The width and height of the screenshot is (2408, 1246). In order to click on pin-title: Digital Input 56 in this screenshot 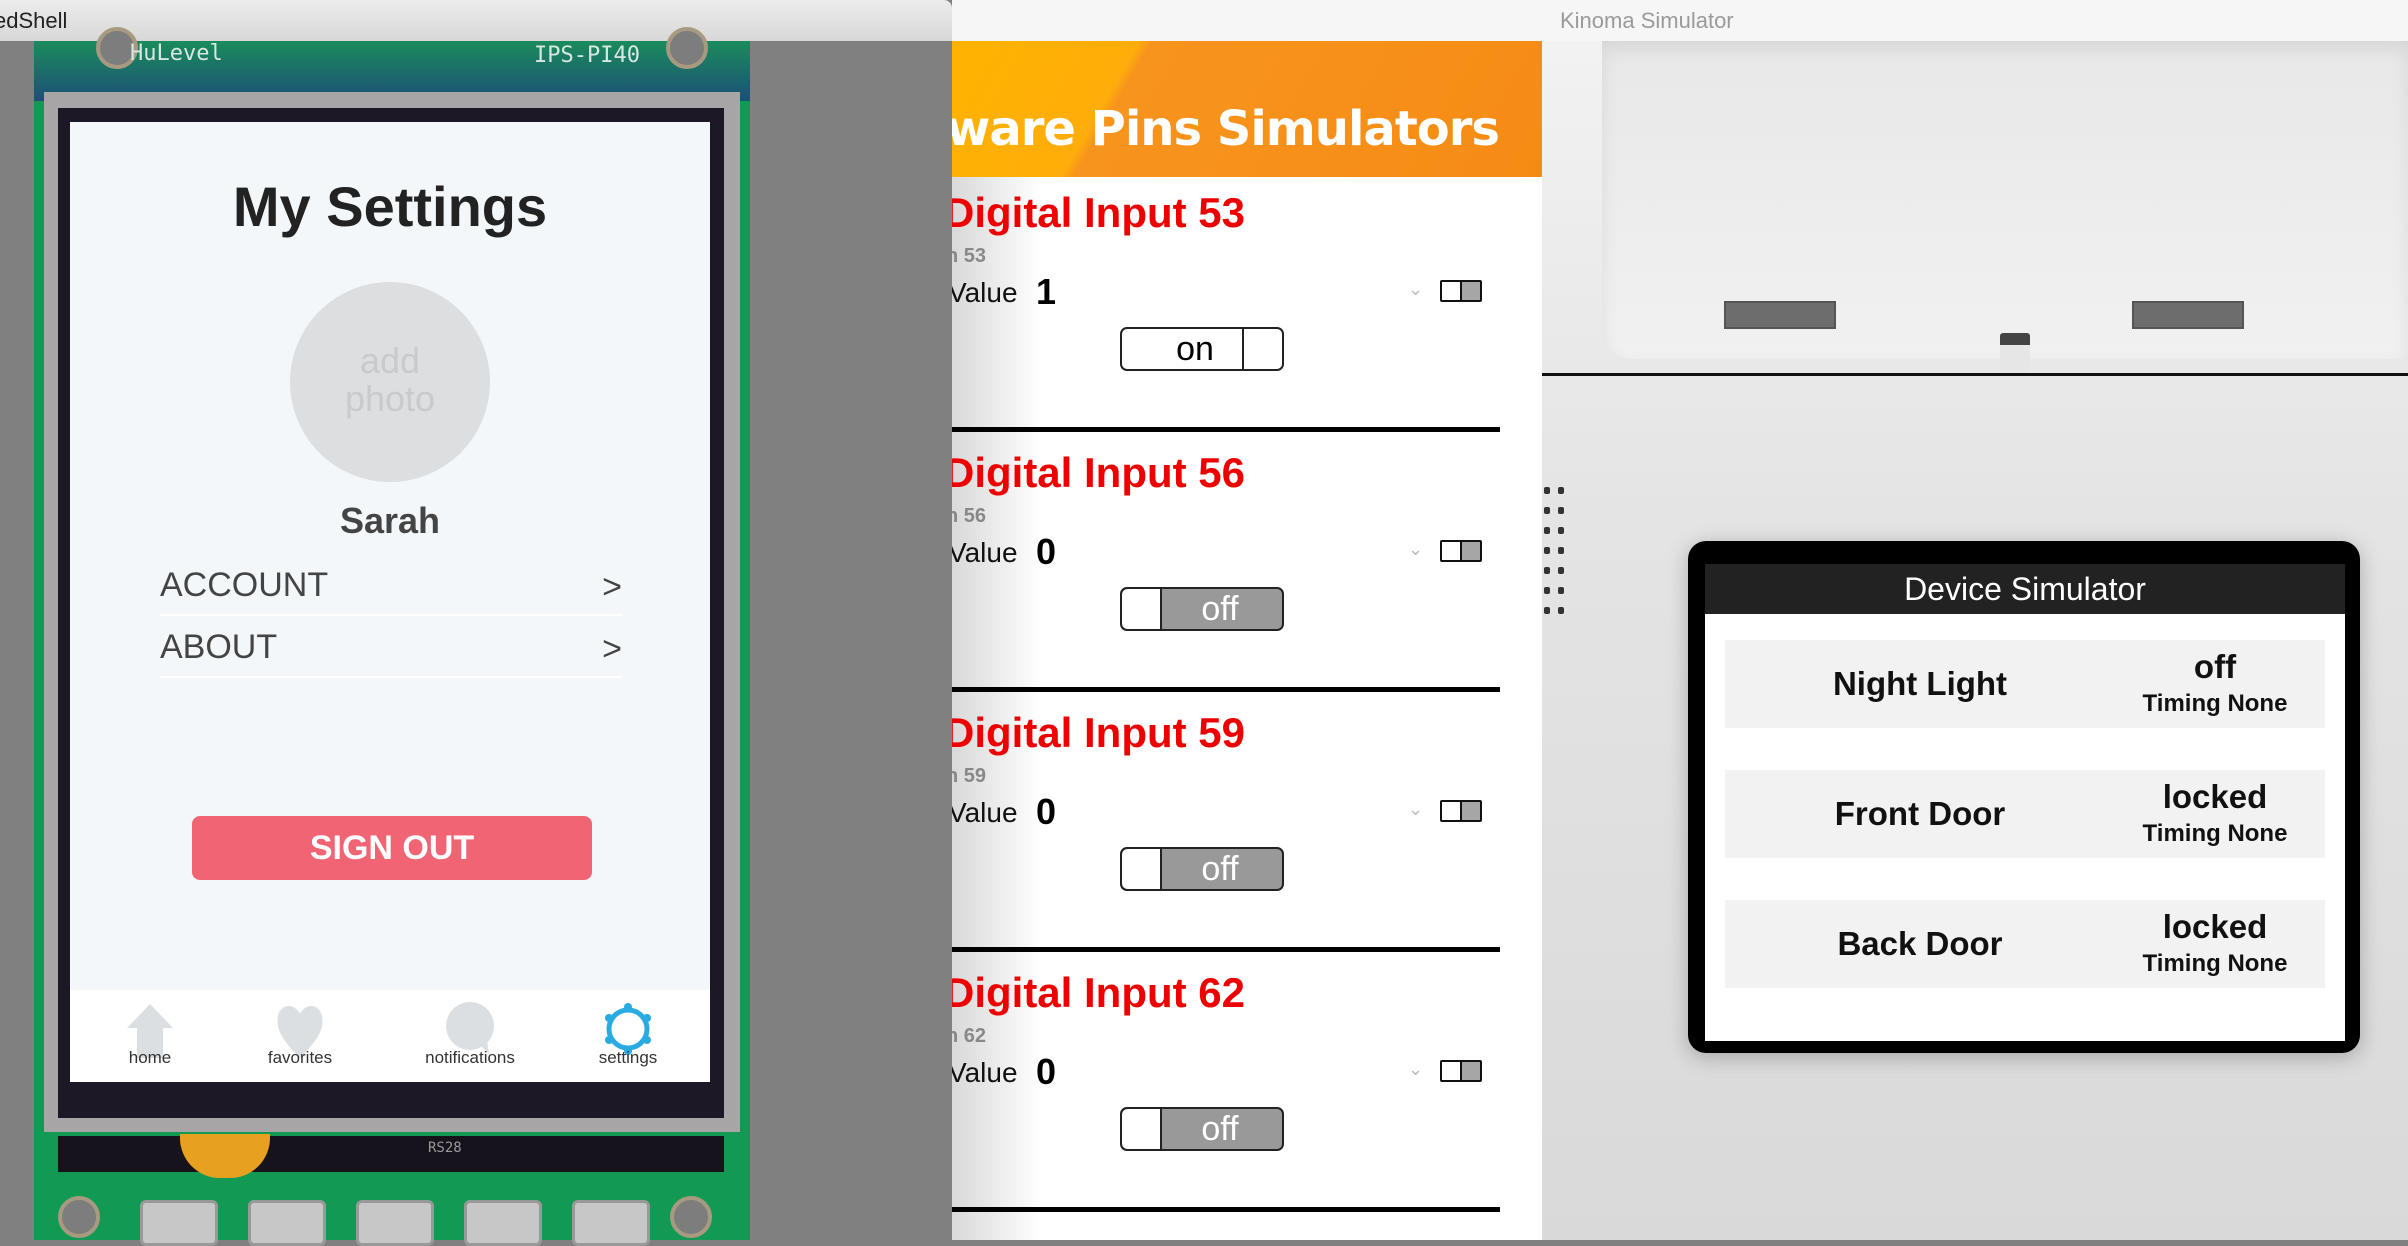, I will do `click(1099, 472)`.